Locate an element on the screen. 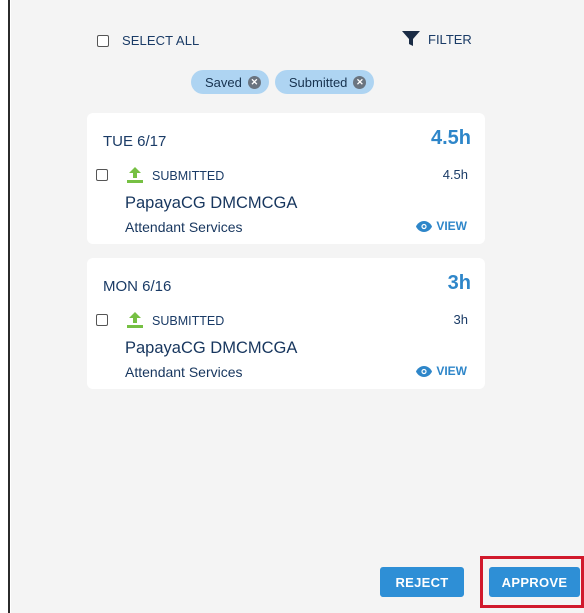 The width and height of the screenshot is (584, 613). entry-total-hours: 4.5h is located at coordinates (450, 138).